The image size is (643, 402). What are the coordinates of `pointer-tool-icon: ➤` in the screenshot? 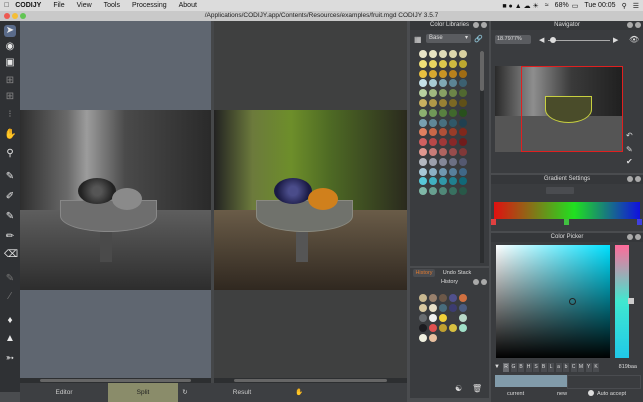 It's located at (10, 31).